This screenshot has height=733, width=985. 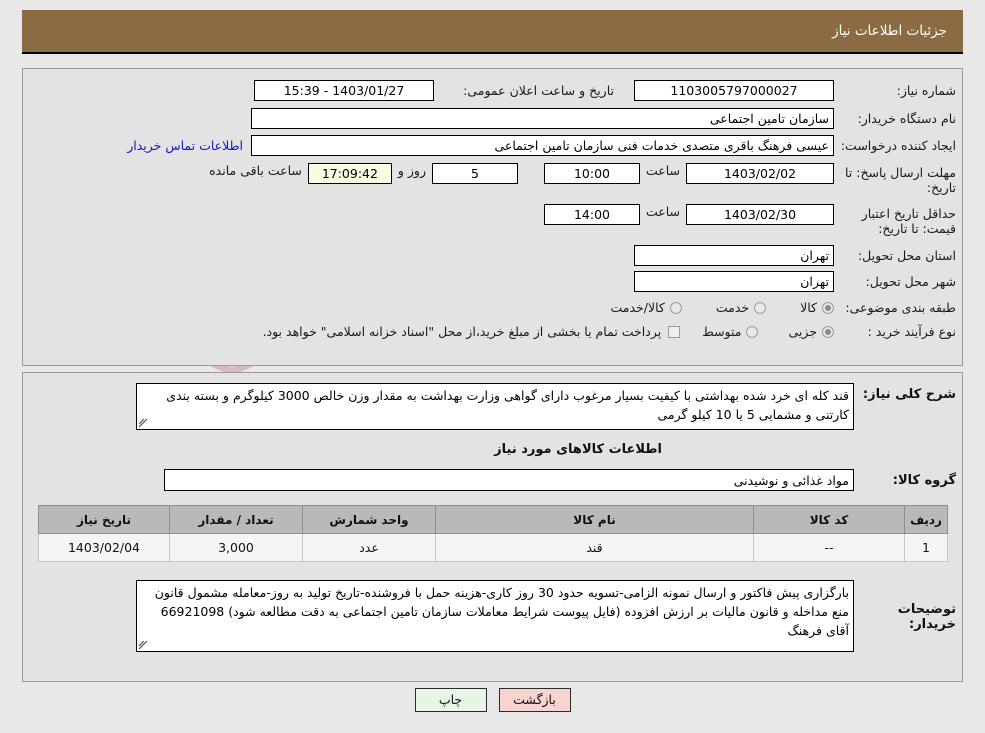 I want to click on action-button-bar: بازگشت چاپ, so click(x=492, y=700).